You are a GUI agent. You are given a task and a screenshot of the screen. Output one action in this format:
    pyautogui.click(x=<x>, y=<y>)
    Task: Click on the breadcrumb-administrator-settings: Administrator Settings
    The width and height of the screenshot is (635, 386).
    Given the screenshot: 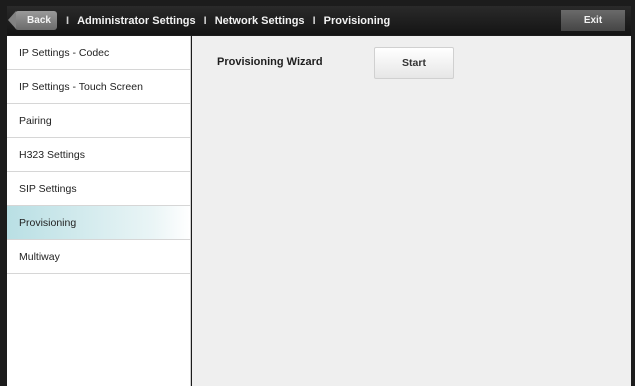 What is the action you would take?
    pyautogui.click(x=136, y=21)
    